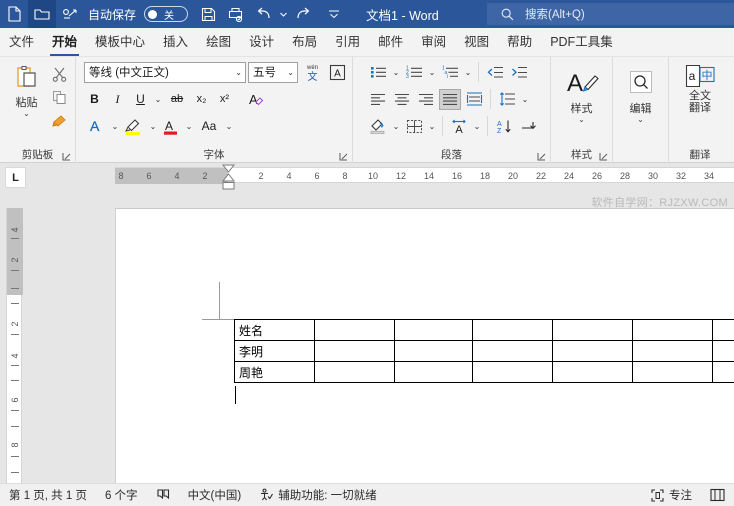 The image size is (734, 506). What do you see at coordinates (158, 99) in the screenshot?
I see `underline-caret-icon: ⌄` at bounding box center [158, 99].